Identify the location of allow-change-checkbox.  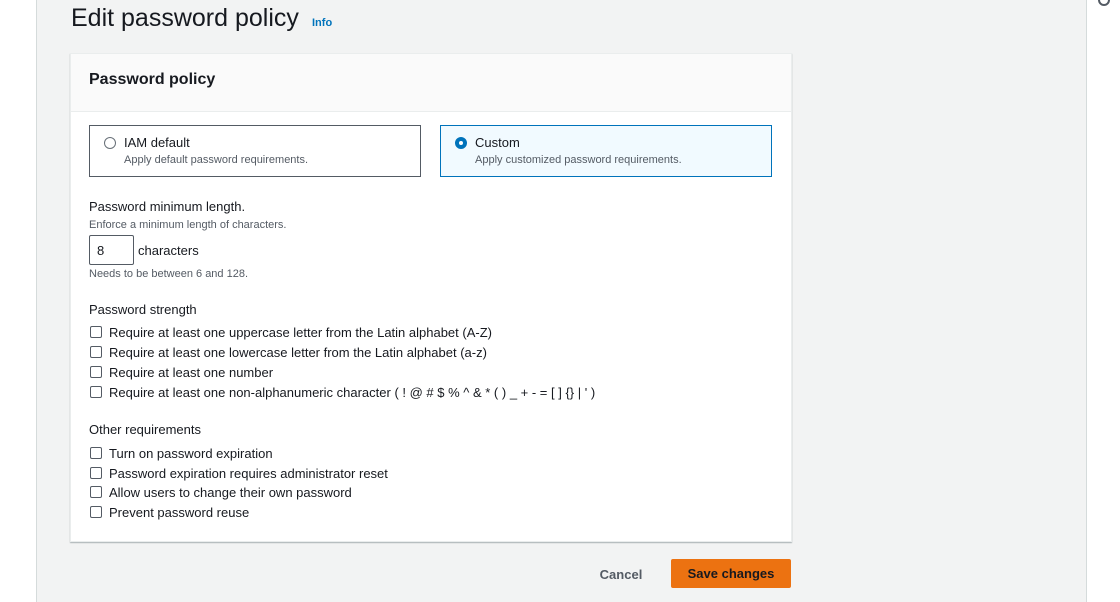
(96, 492).